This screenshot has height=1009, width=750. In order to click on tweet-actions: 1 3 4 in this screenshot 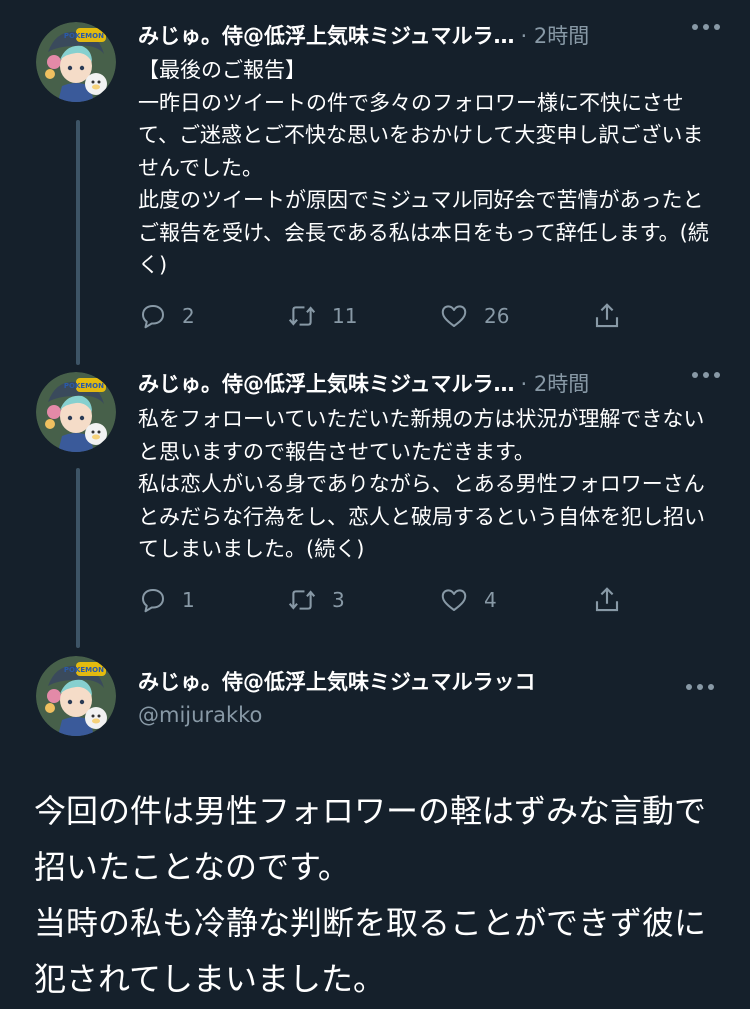, I will do `click(388, 600)`.